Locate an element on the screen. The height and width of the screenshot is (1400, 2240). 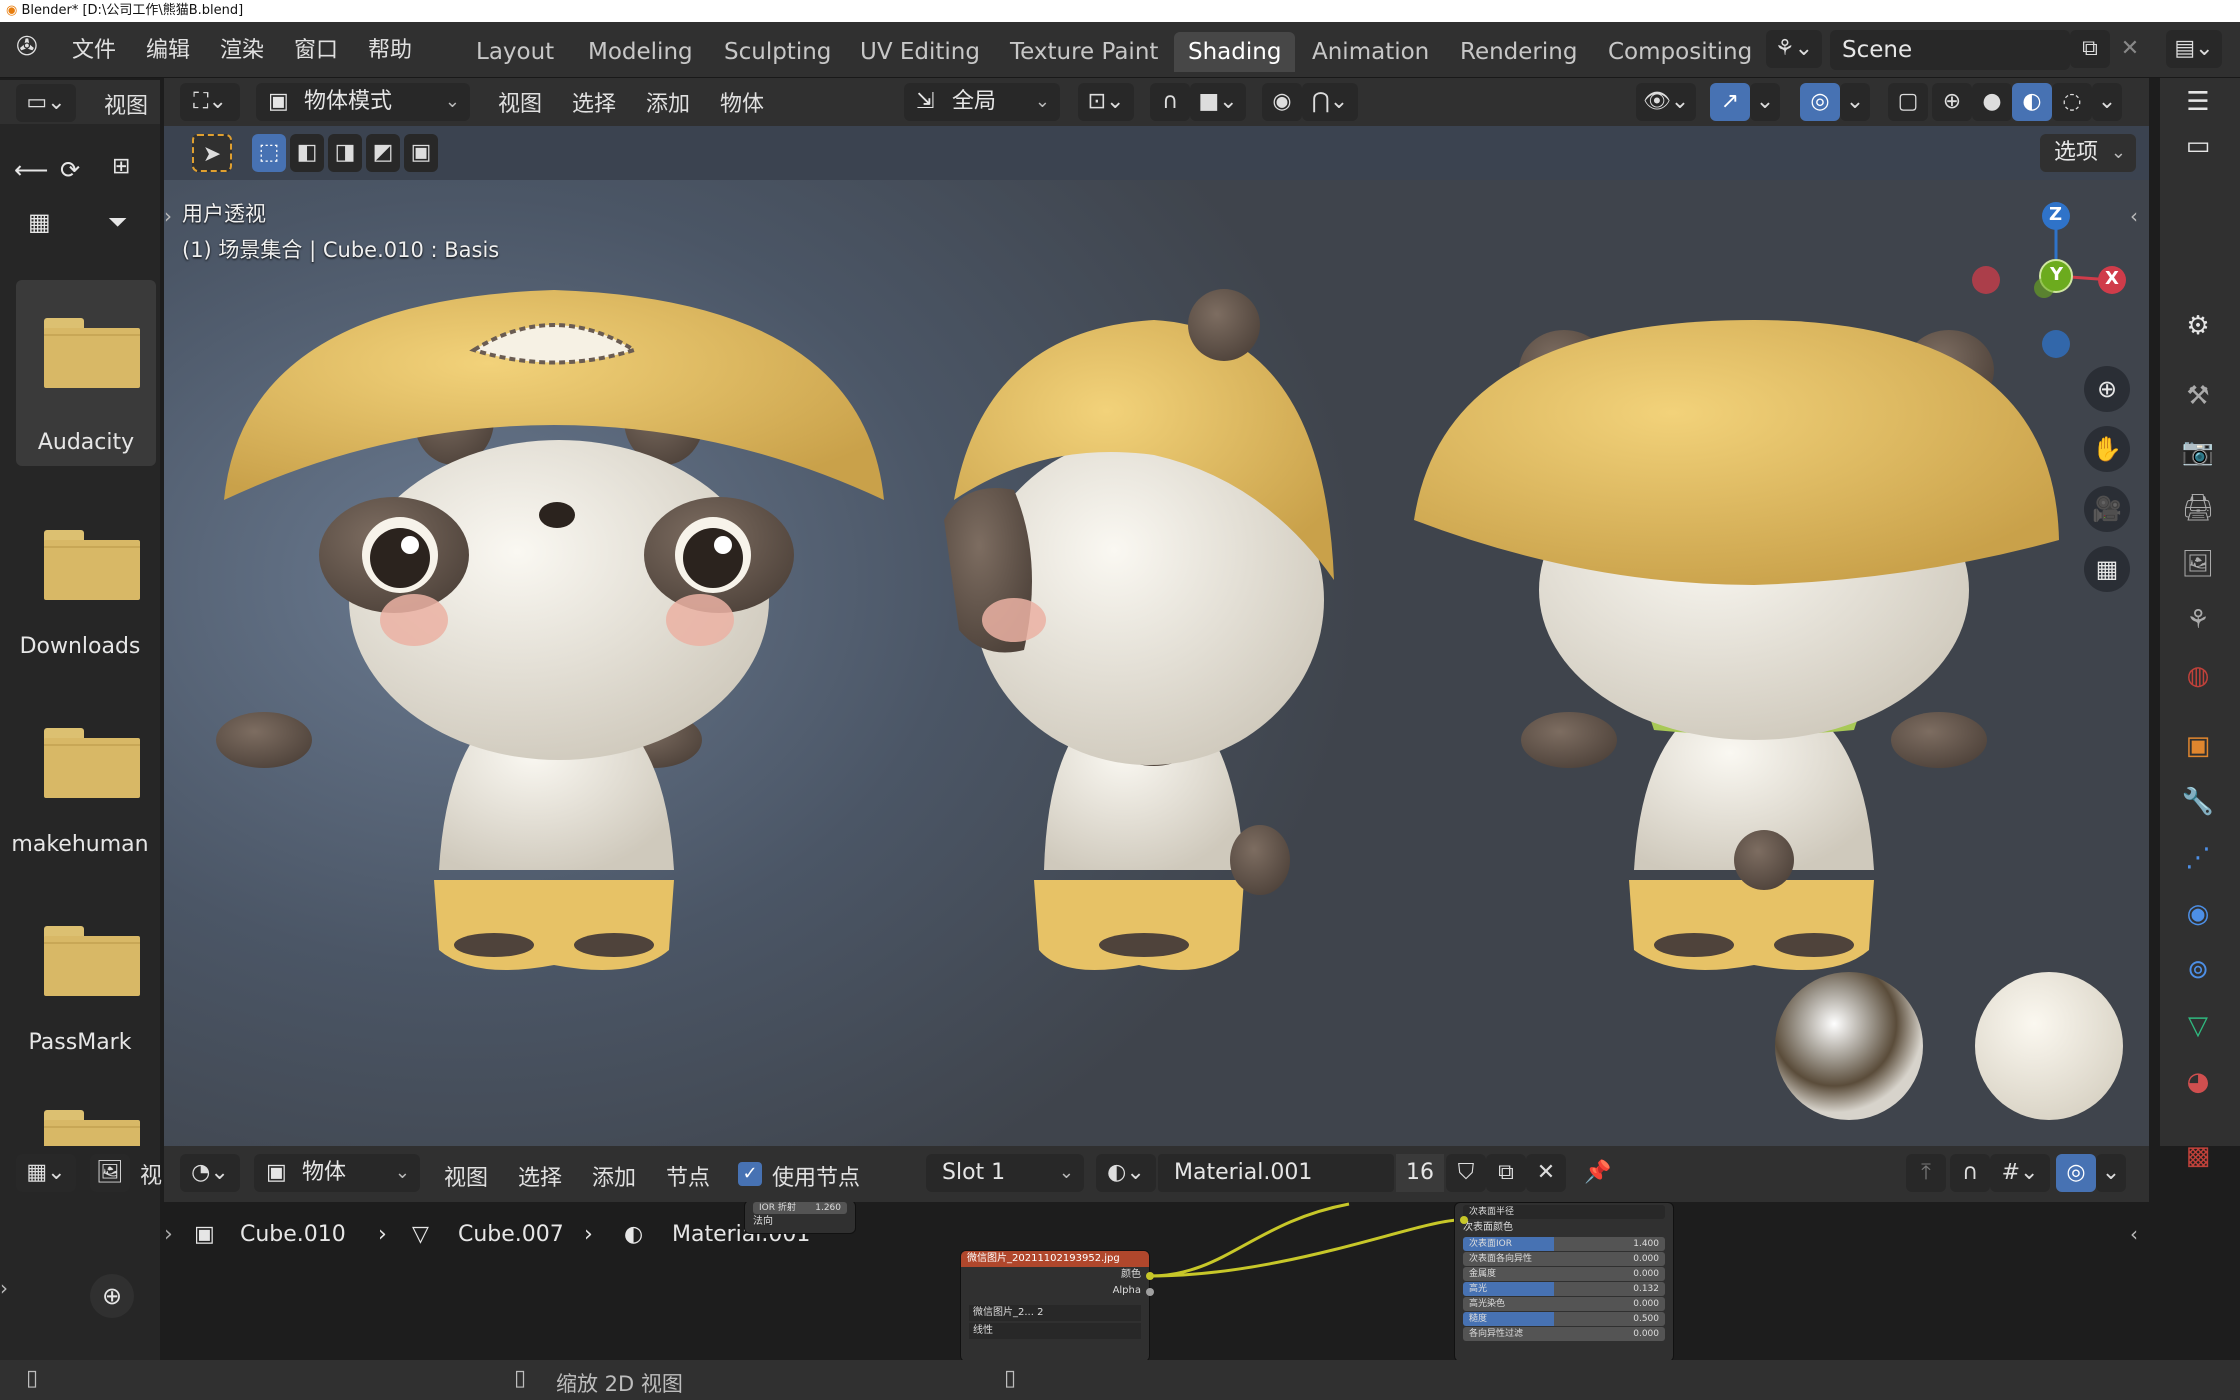
material-icon: ◕ is located at coordinates (2198, 1082).